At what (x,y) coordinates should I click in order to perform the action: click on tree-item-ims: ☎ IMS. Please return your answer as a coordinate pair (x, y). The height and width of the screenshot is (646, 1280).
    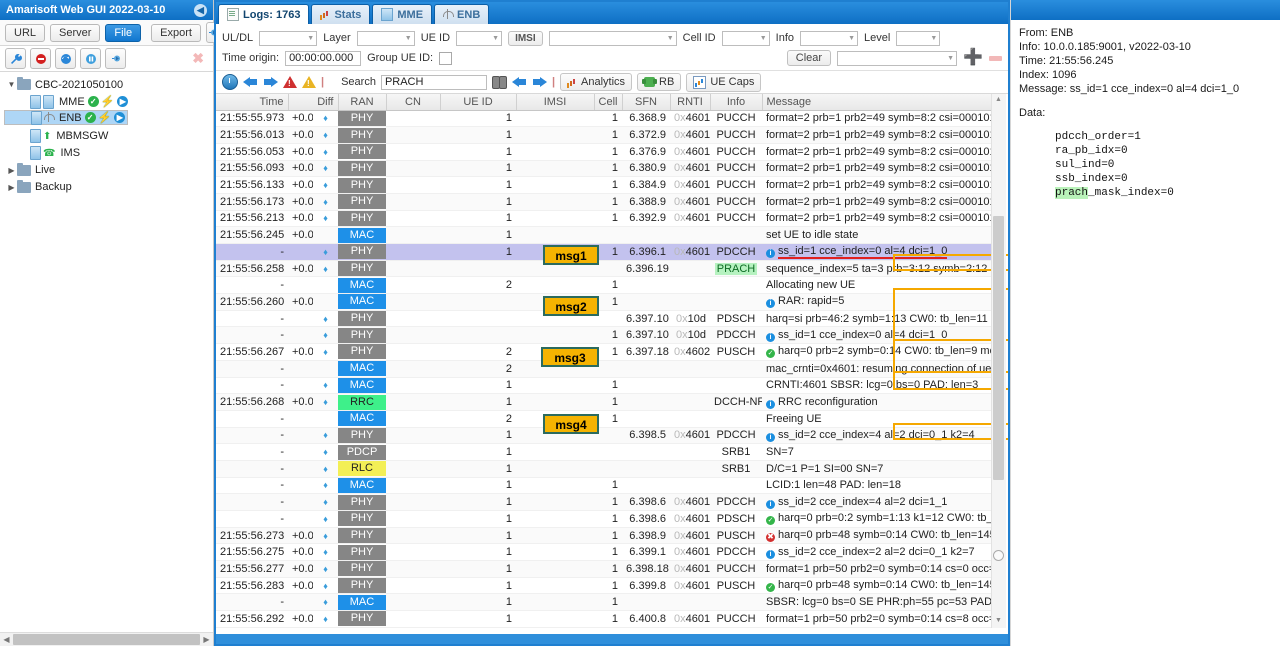
    Looking at the image, I should click on (108, 153).